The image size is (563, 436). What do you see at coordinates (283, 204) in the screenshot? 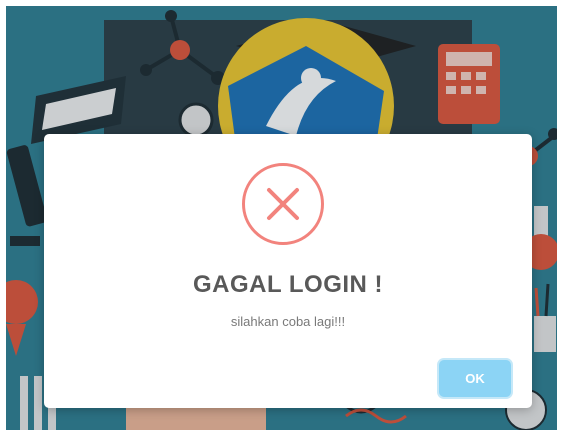
I see `error-x-icon` at bounding box center [283, 204].